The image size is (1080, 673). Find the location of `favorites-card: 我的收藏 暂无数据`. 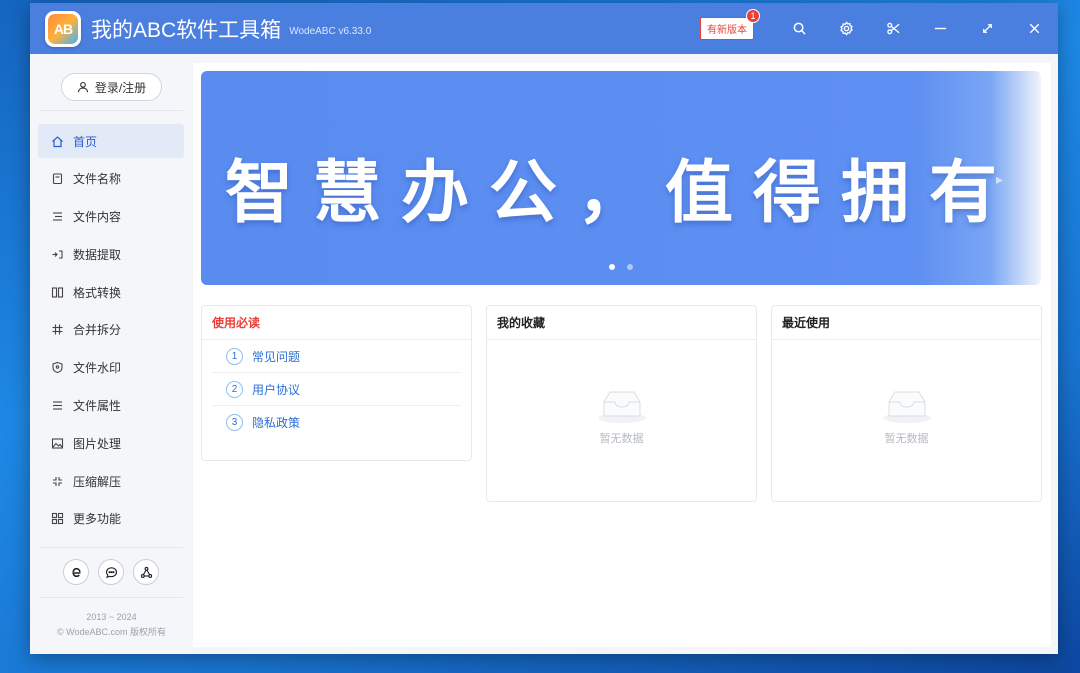

favorites-card: 我的收藏 暂无数据 is located at coordinates (621, 403).